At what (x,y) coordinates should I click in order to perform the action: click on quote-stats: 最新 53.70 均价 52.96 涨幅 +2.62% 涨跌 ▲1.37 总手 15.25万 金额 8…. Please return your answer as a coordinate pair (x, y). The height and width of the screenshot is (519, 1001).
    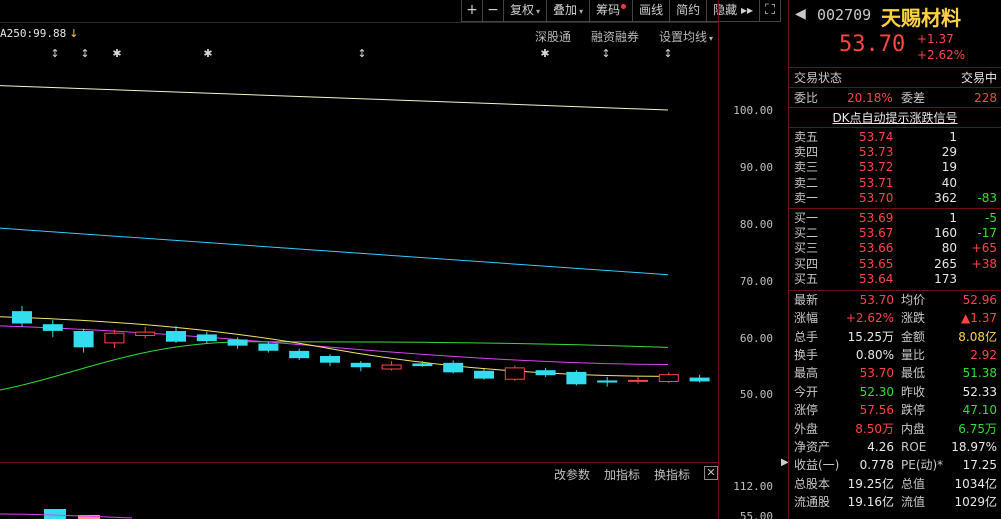
    Looking at the image, I should click on (895, 401).